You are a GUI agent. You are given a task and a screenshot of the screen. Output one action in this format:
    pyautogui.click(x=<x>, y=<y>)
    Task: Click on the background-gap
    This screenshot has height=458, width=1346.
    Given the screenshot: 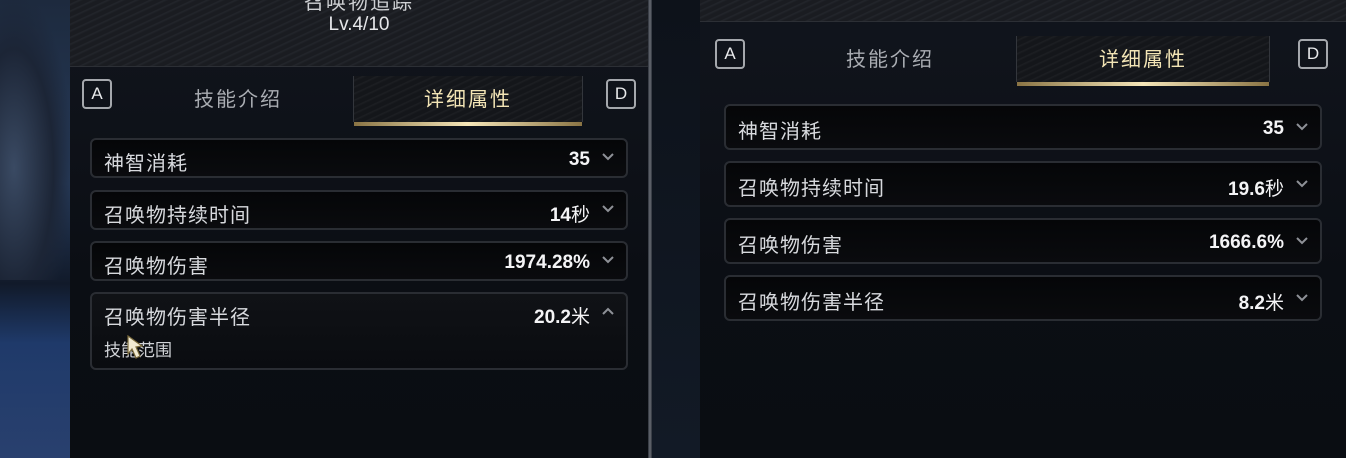 What is the action you would take?
    pyautogui.click(x=676, y=229)
    